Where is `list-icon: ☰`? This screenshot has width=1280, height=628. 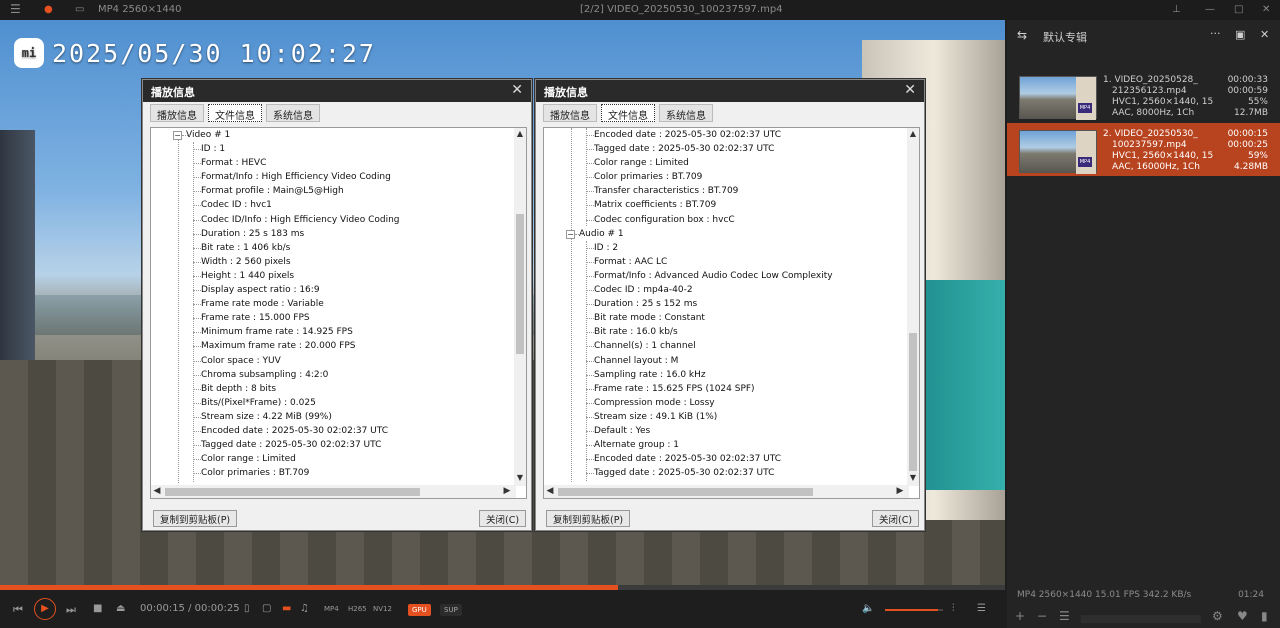 list-icon: ☰ is located at coordinates (1064, 616).